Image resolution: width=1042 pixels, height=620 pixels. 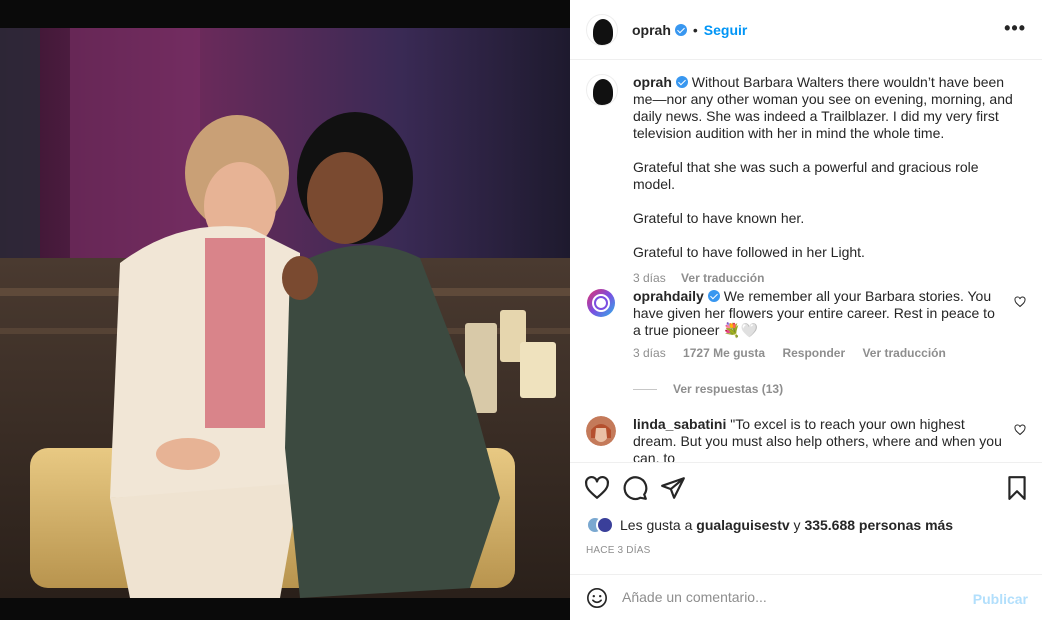 I want to click on author-avatar, so click(x=602, y=29).